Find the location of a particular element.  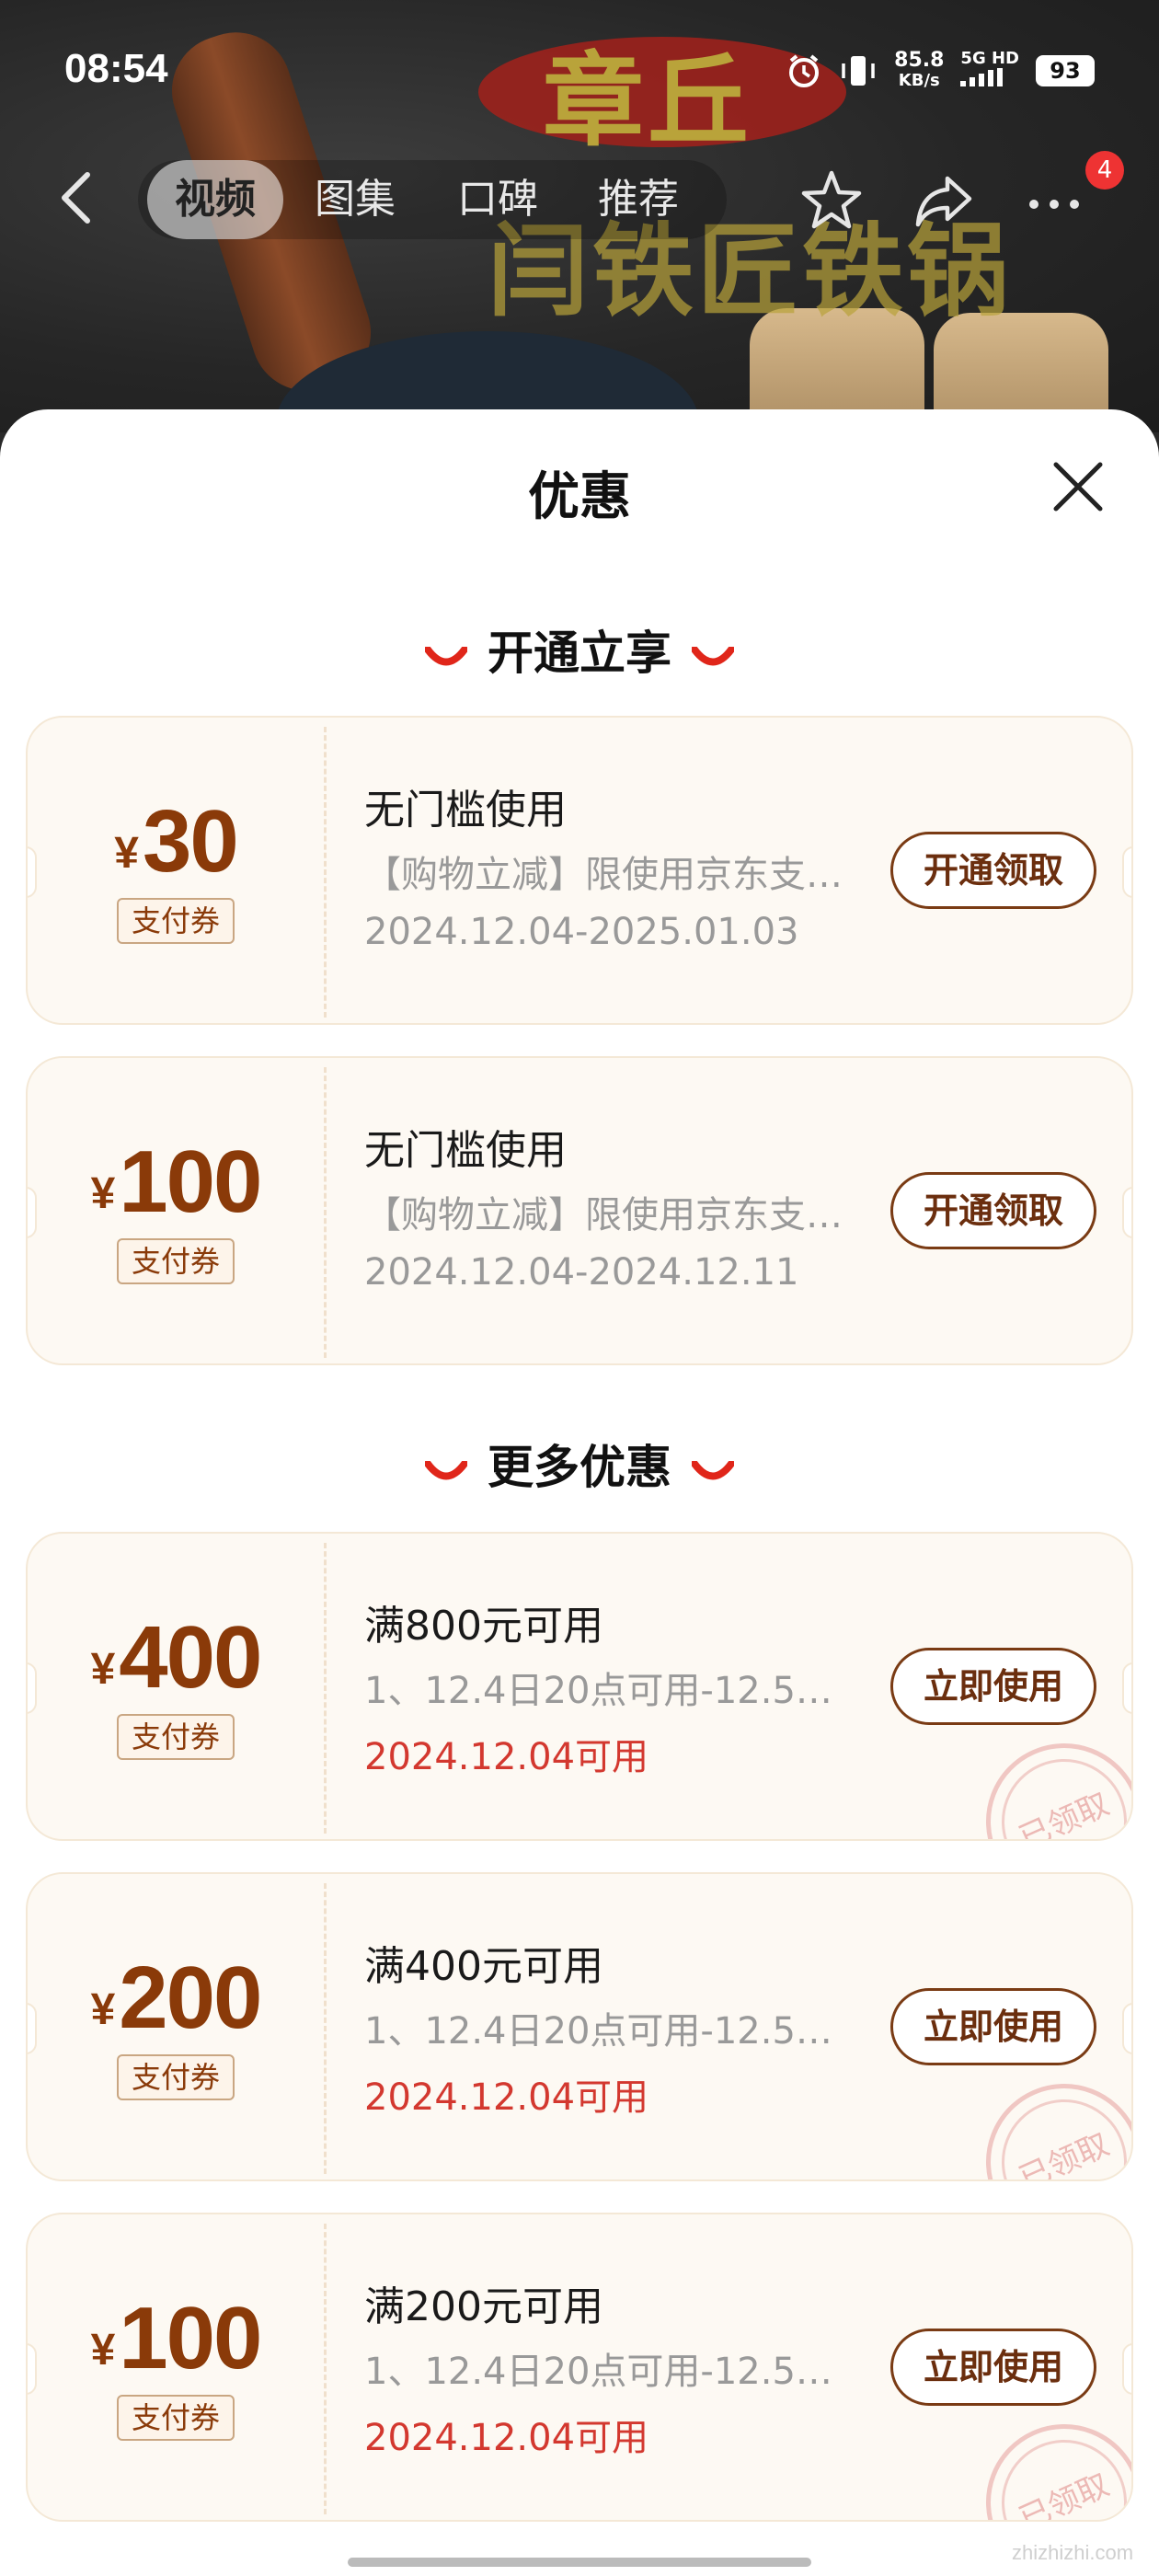

coupon-amount: ¥30 is located at coordinates (176, 841).